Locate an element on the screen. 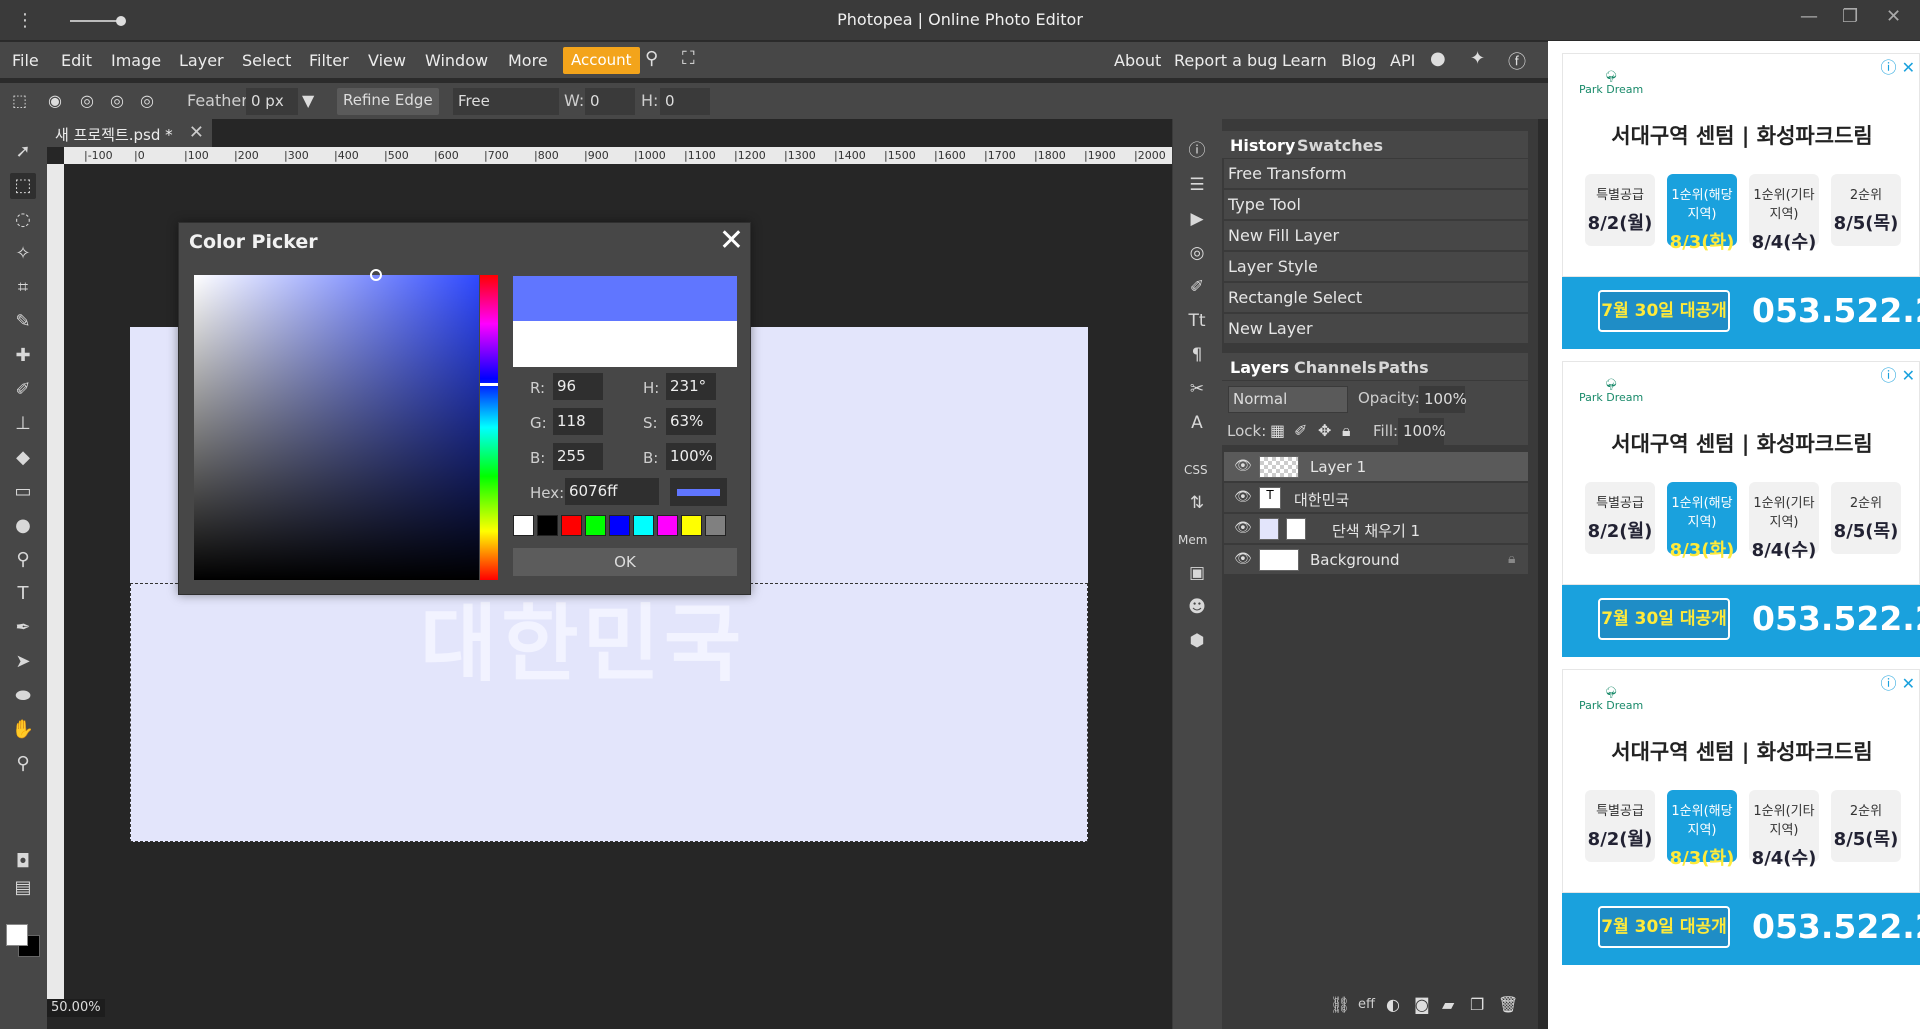 This screenshot has height=1029, width=1920. brightness-input: 100% is located at coordinates (691, 456).